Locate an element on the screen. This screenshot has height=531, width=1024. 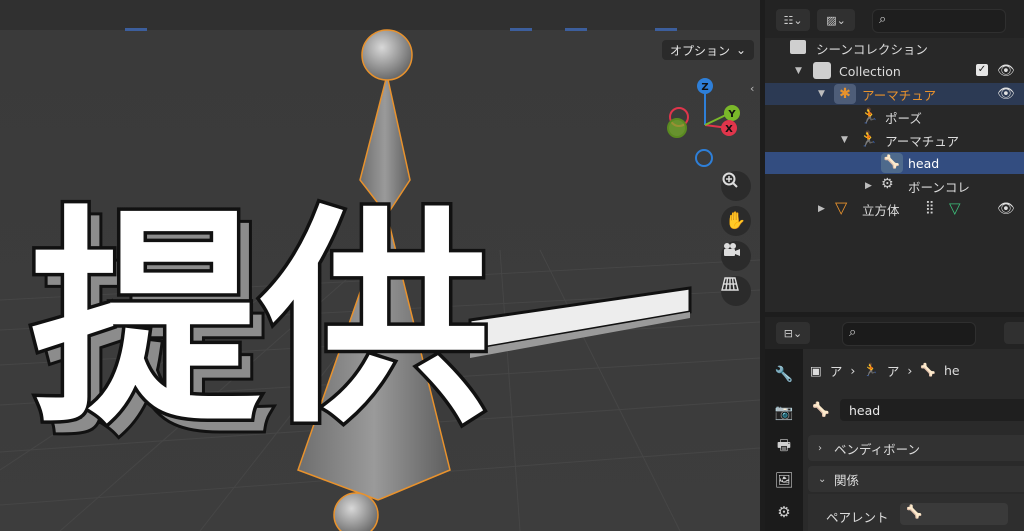
panel-relations: ⌄ 関係 is located at coordinates (916, 479).